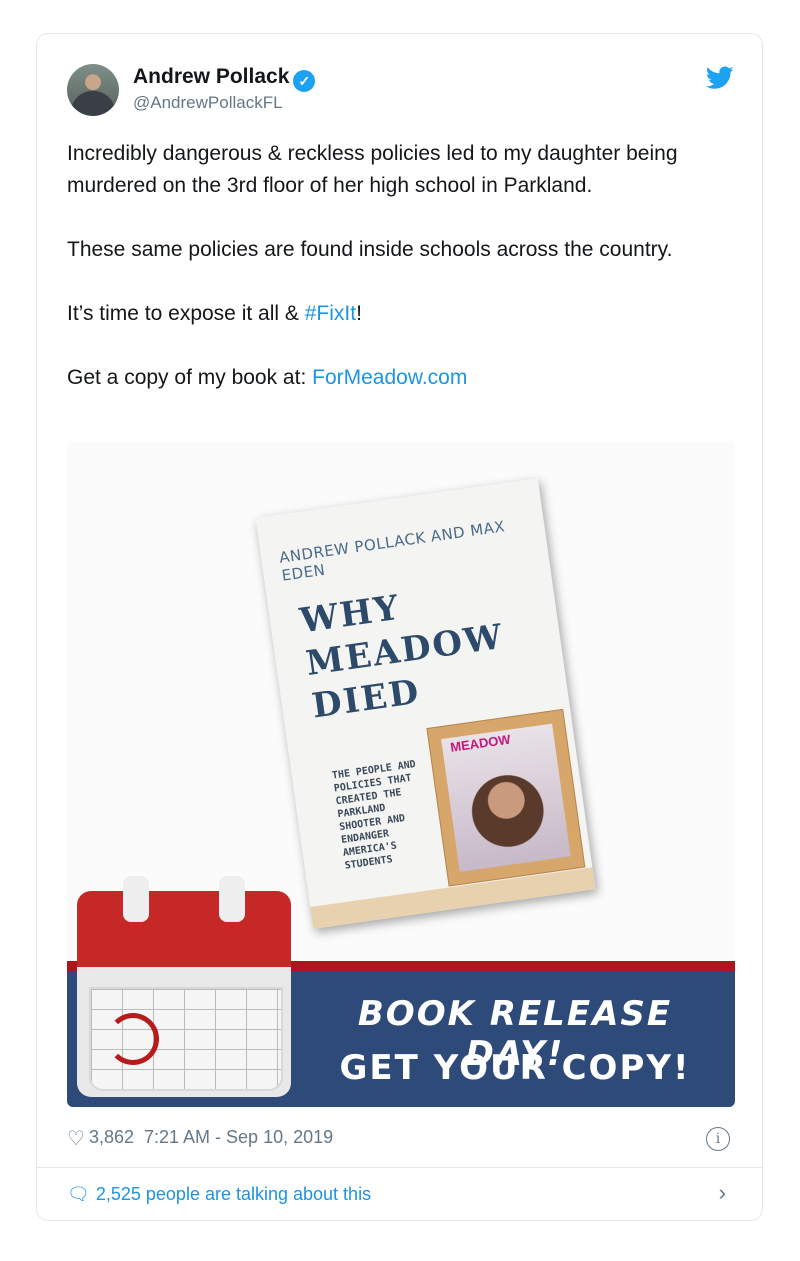  I want to click on tweet-text-span: !, so click(359, 313).